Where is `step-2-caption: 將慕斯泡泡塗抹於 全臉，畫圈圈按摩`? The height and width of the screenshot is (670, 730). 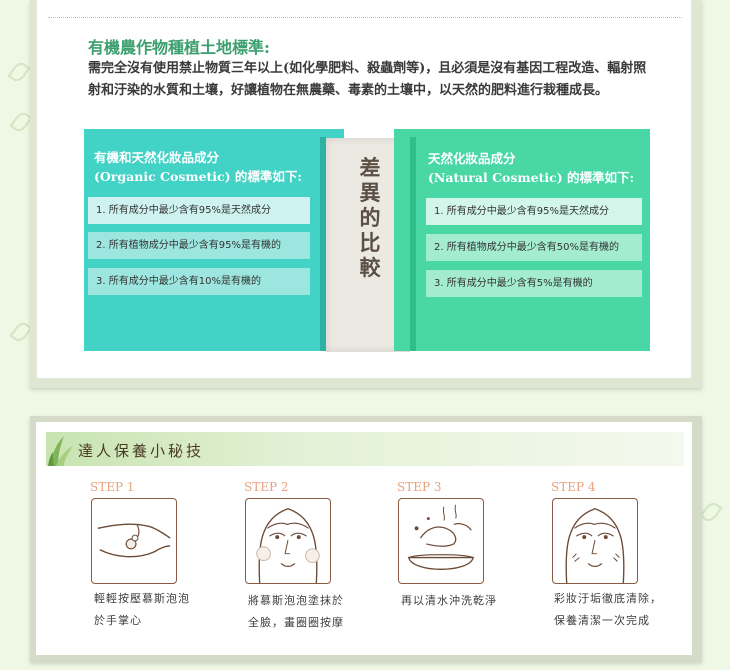 step-2-caption: 將慕斯泡泡塗抹於 全臉，畫圈圈按摩 is located at coordinates (308, 612).